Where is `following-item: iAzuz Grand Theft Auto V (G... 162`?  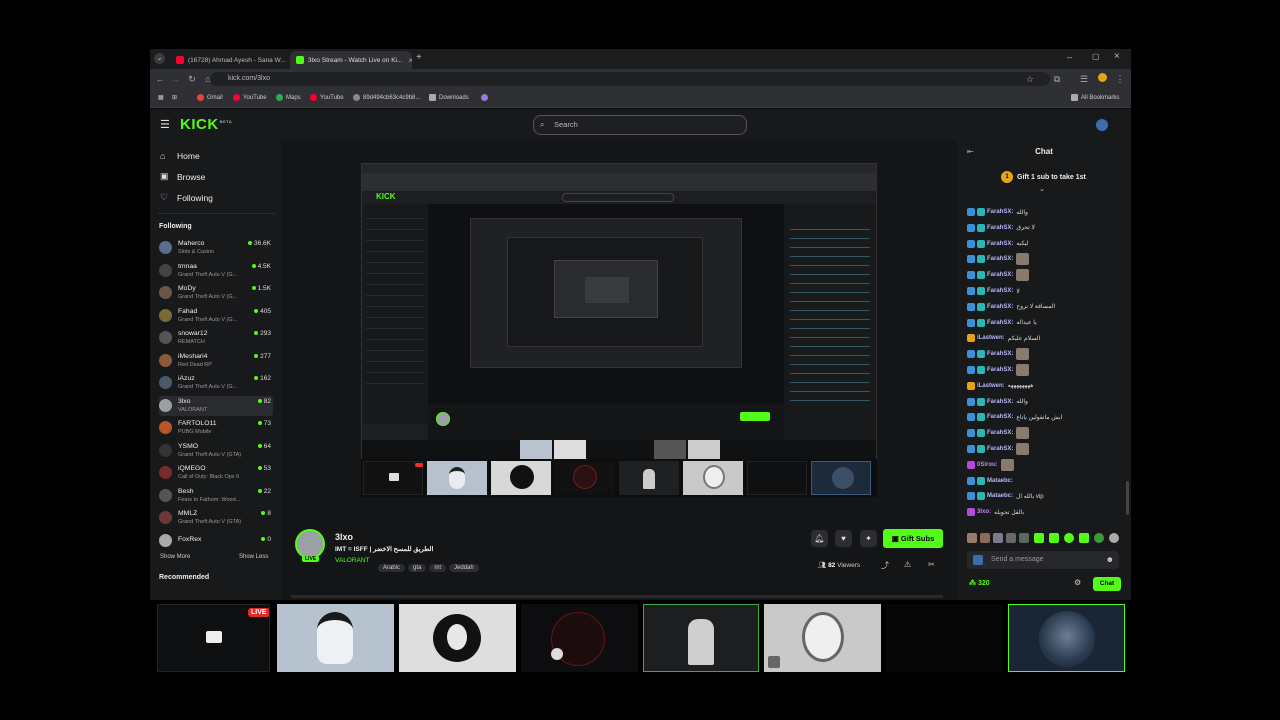 following-item: iAzuz Grand Theft Auto V (G... 162 is located at coordinates (216, 383).